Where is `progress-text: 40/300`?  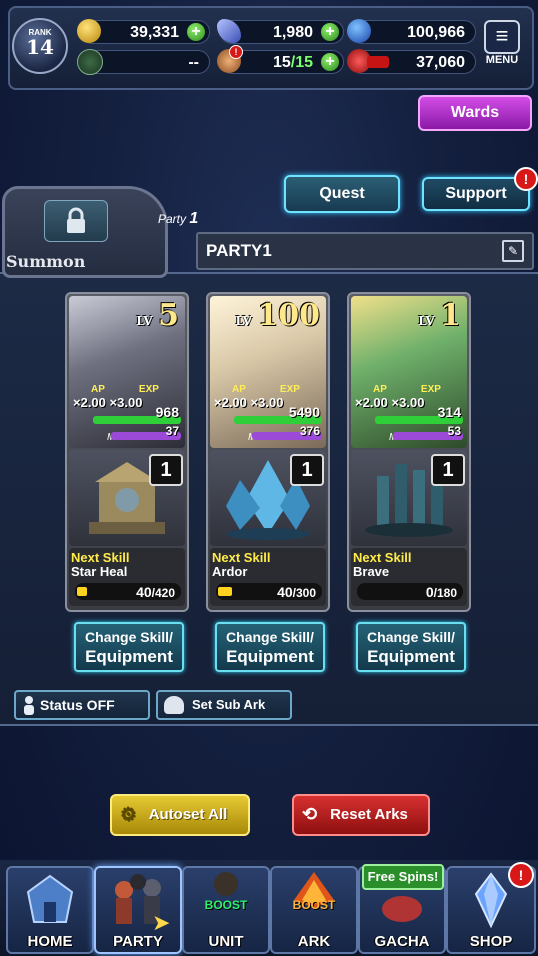
progress-text: 40/300 is located at coordinates (296, 592).